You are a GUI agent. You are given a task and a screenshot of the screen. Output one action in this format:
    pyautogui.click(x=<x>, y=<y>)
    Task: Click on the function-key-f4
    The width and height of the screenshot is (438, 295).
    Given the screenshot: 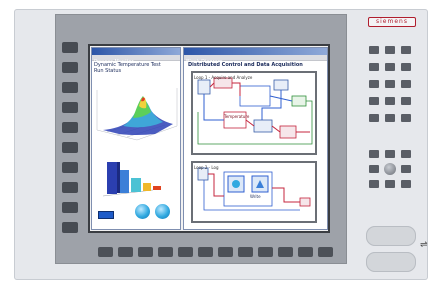 What is the action you would take?
    pyautogui.click(x=70, y=107)
    